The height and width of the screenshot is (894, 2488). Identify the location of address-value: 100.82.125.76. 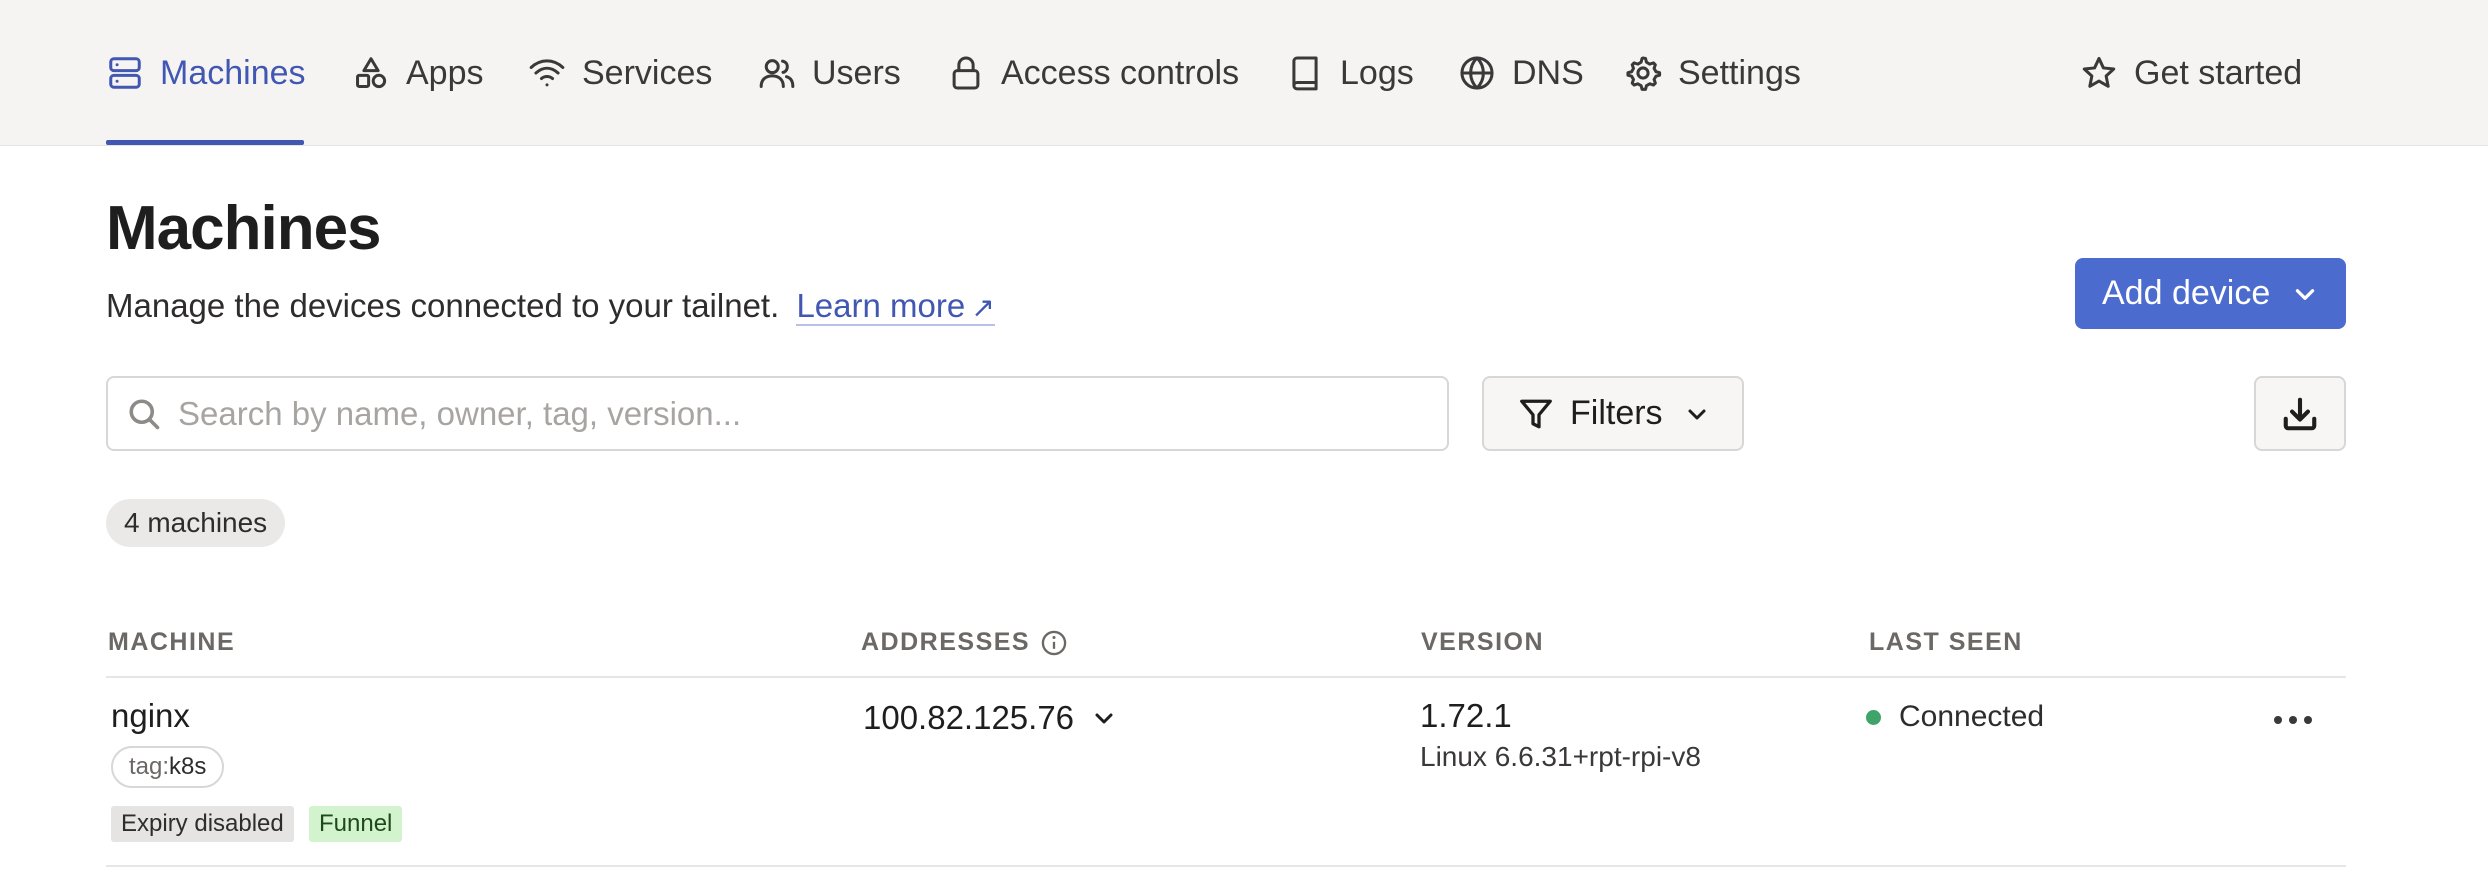
(969, 717).